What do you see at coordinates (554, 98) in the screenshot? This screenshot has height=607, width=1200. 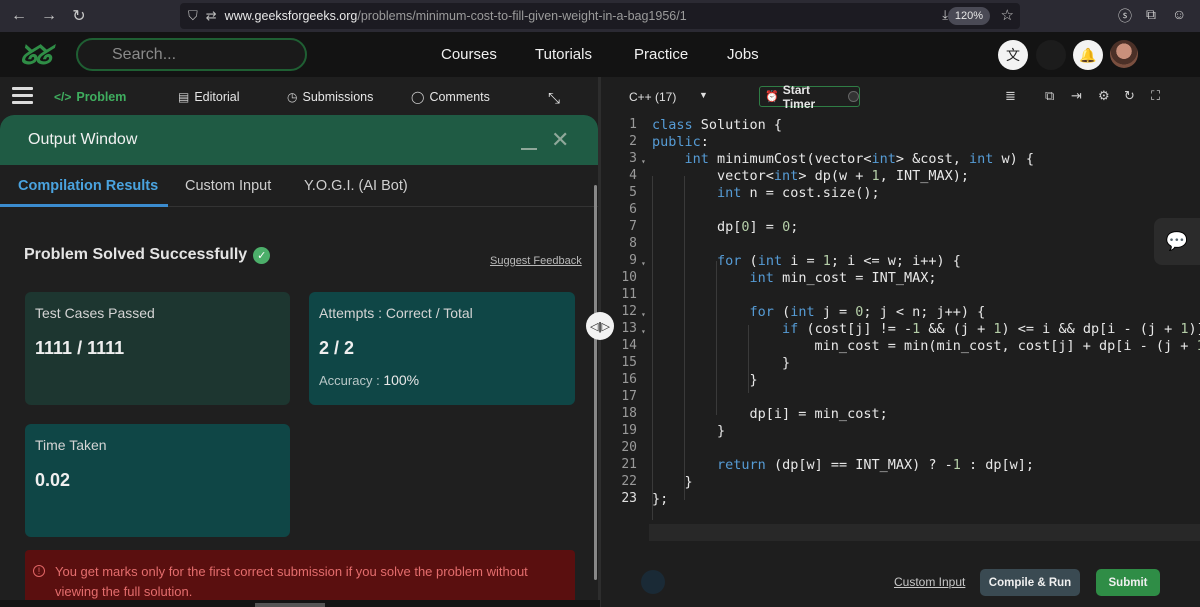 I see `collapse-icon: ⤡` at bounding box center [554, 98].